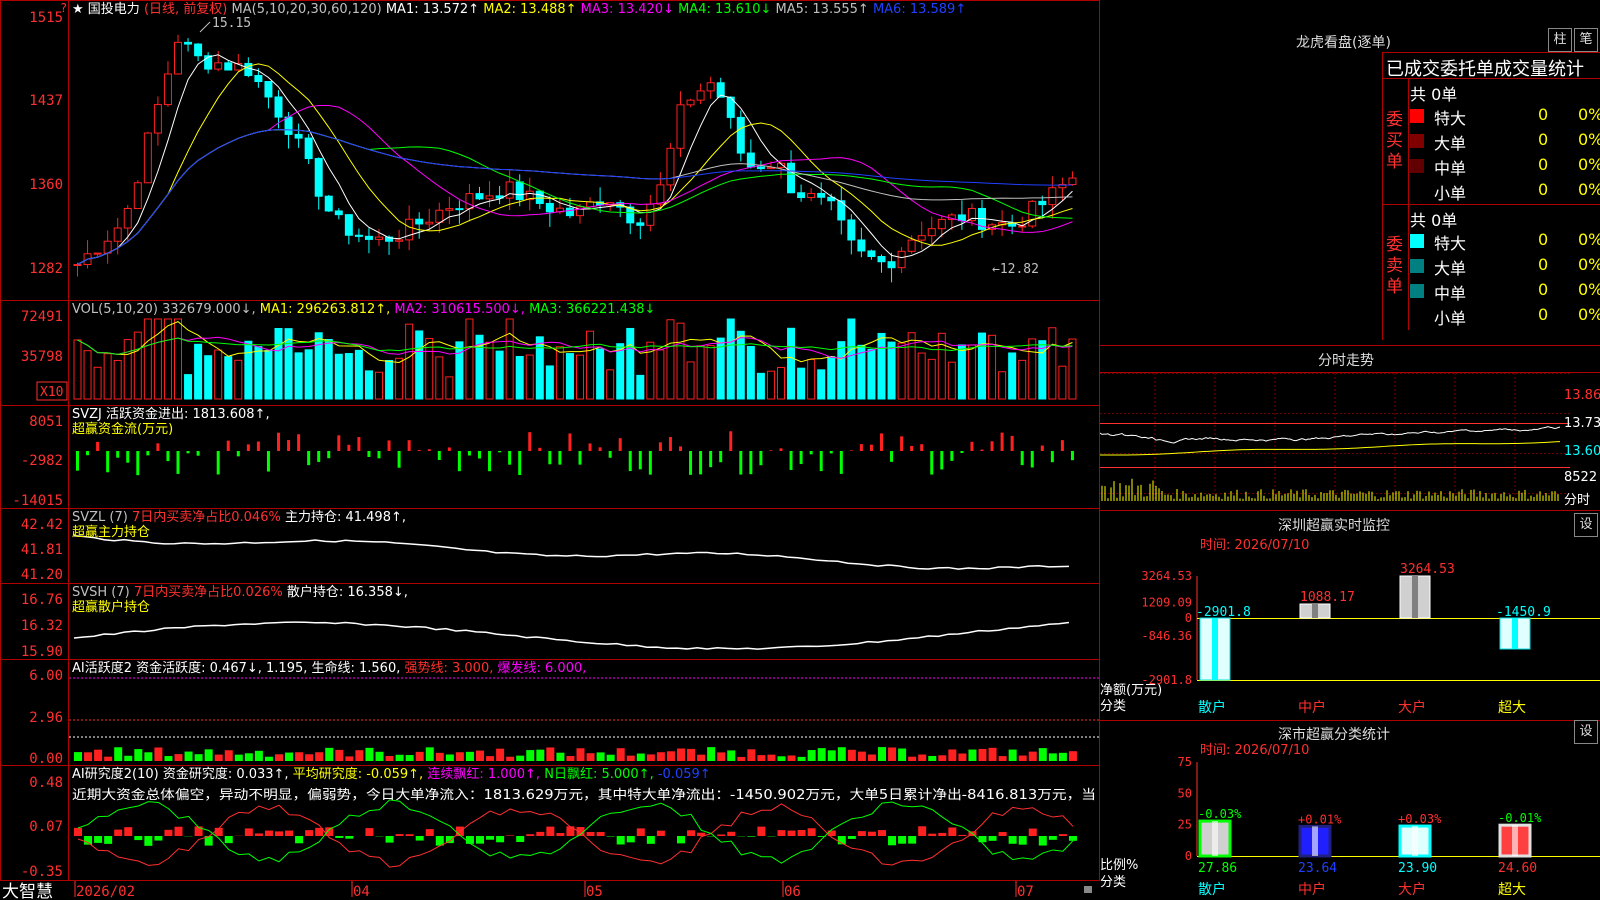  Describe the element at coordinates (1131, 690) in the screenshot. I see `monitor-ylabel: 净额(万元)` at that location.